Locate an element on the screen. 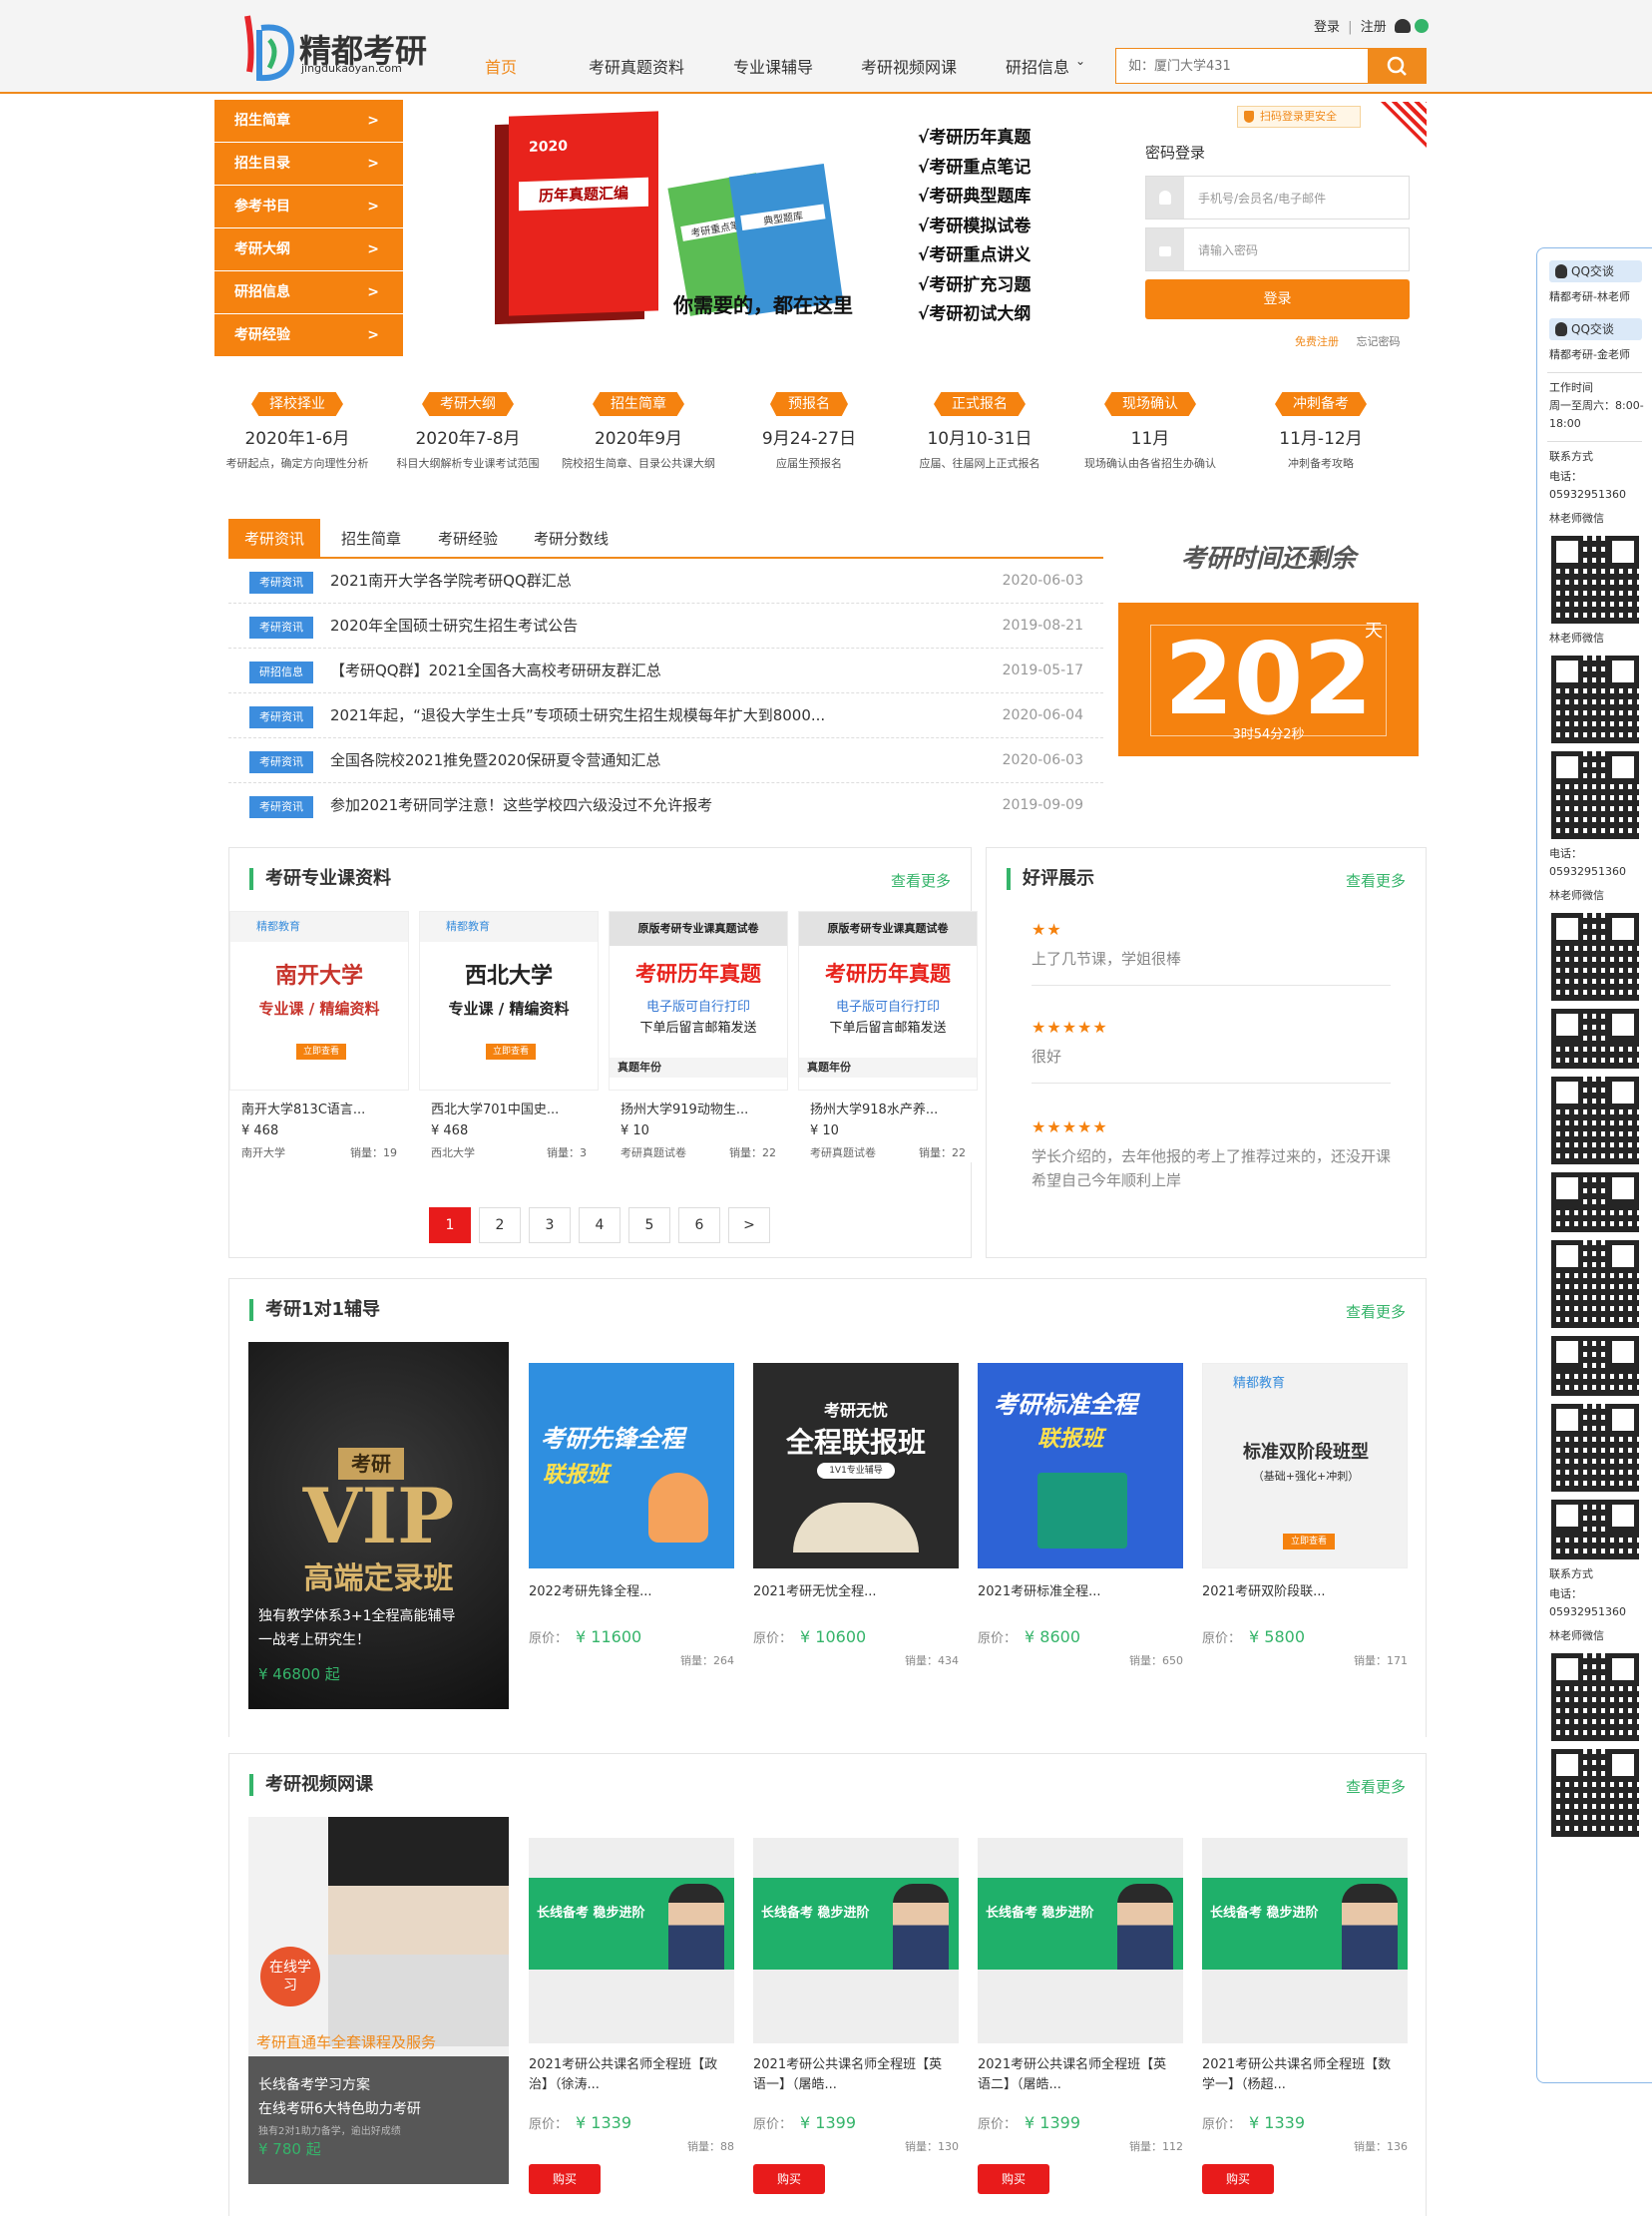 The height and width of the screenshot is (2216, 1652). tab-experience: 考研经验 is located at coordinates (468, 539).